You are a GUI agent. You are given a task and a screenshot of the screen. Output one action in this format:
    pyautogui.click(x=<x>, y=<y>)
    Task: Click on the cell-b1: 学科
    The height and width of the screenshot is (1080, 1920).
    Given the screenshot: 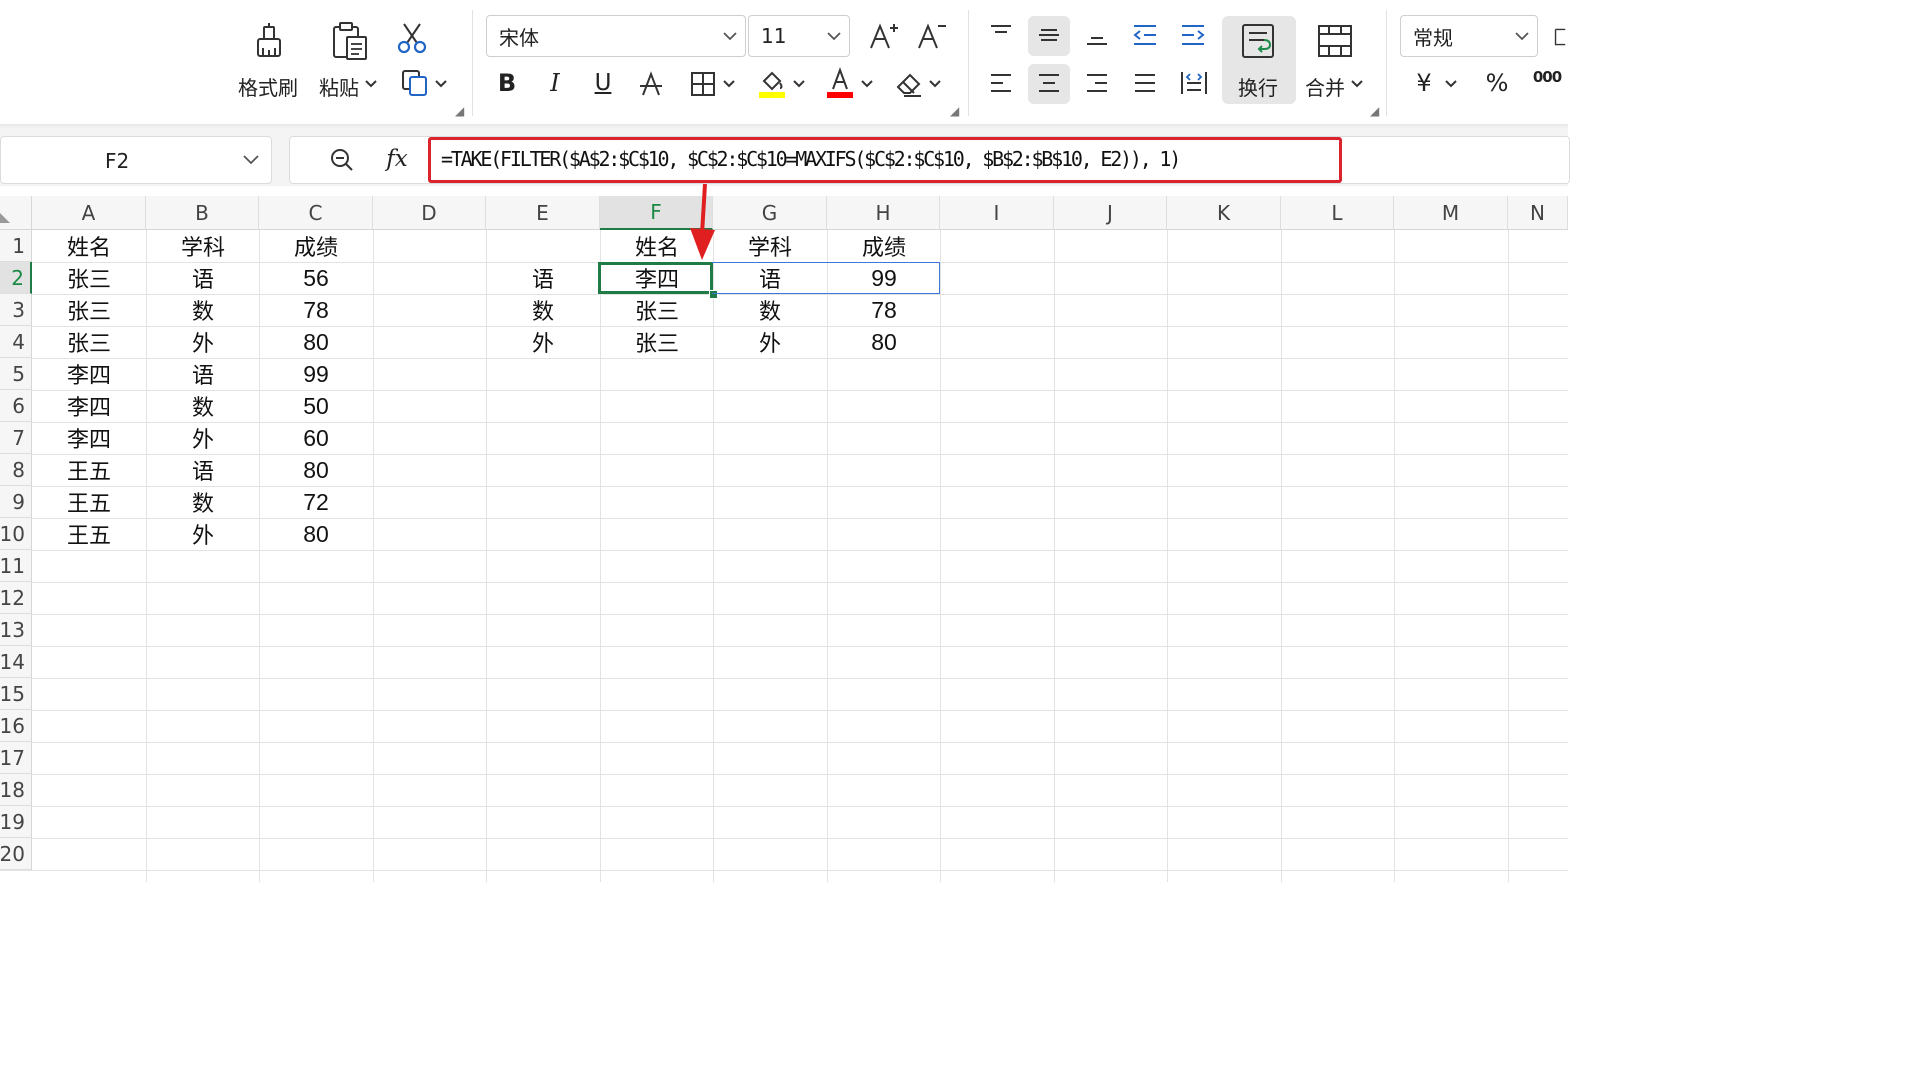 What is the action you would take?
    pyautogui.click(x=203, y=246)
    